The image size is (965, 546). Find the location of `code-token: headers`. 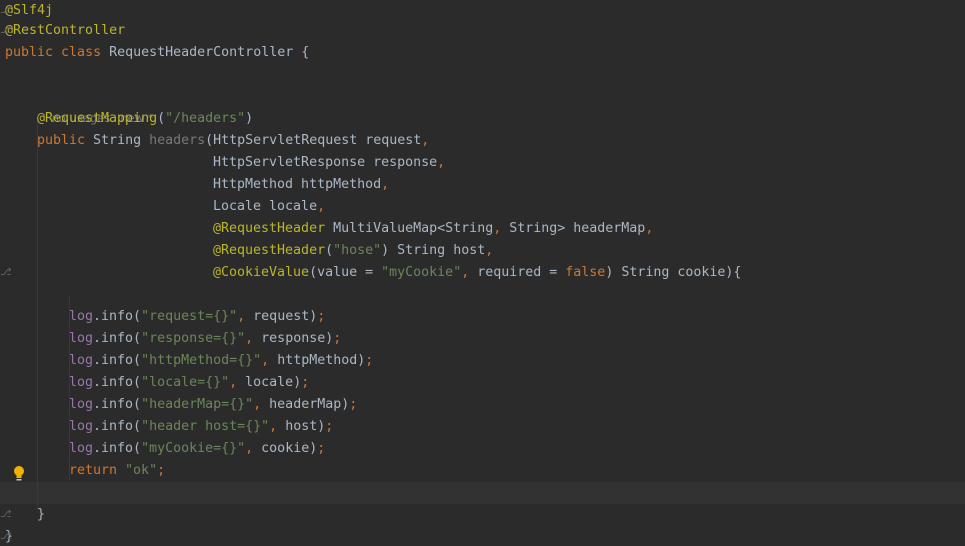

code-token: headers is located at coordinates (177, 140).